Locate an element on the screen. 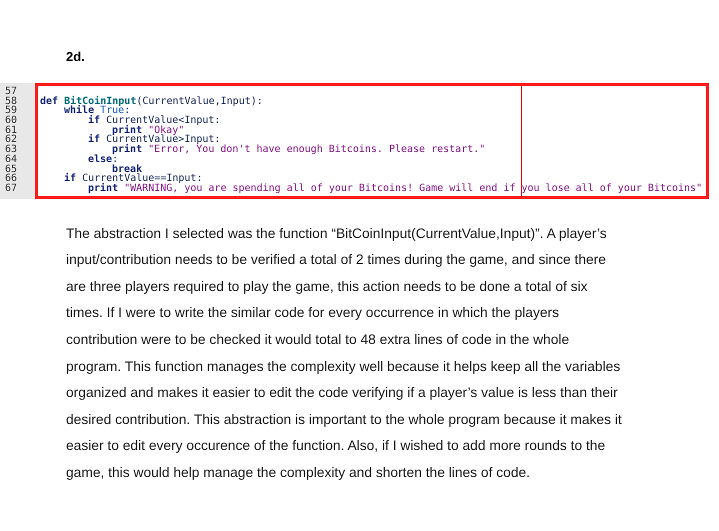  line-number: 62 is located at coordinates (11, 140).